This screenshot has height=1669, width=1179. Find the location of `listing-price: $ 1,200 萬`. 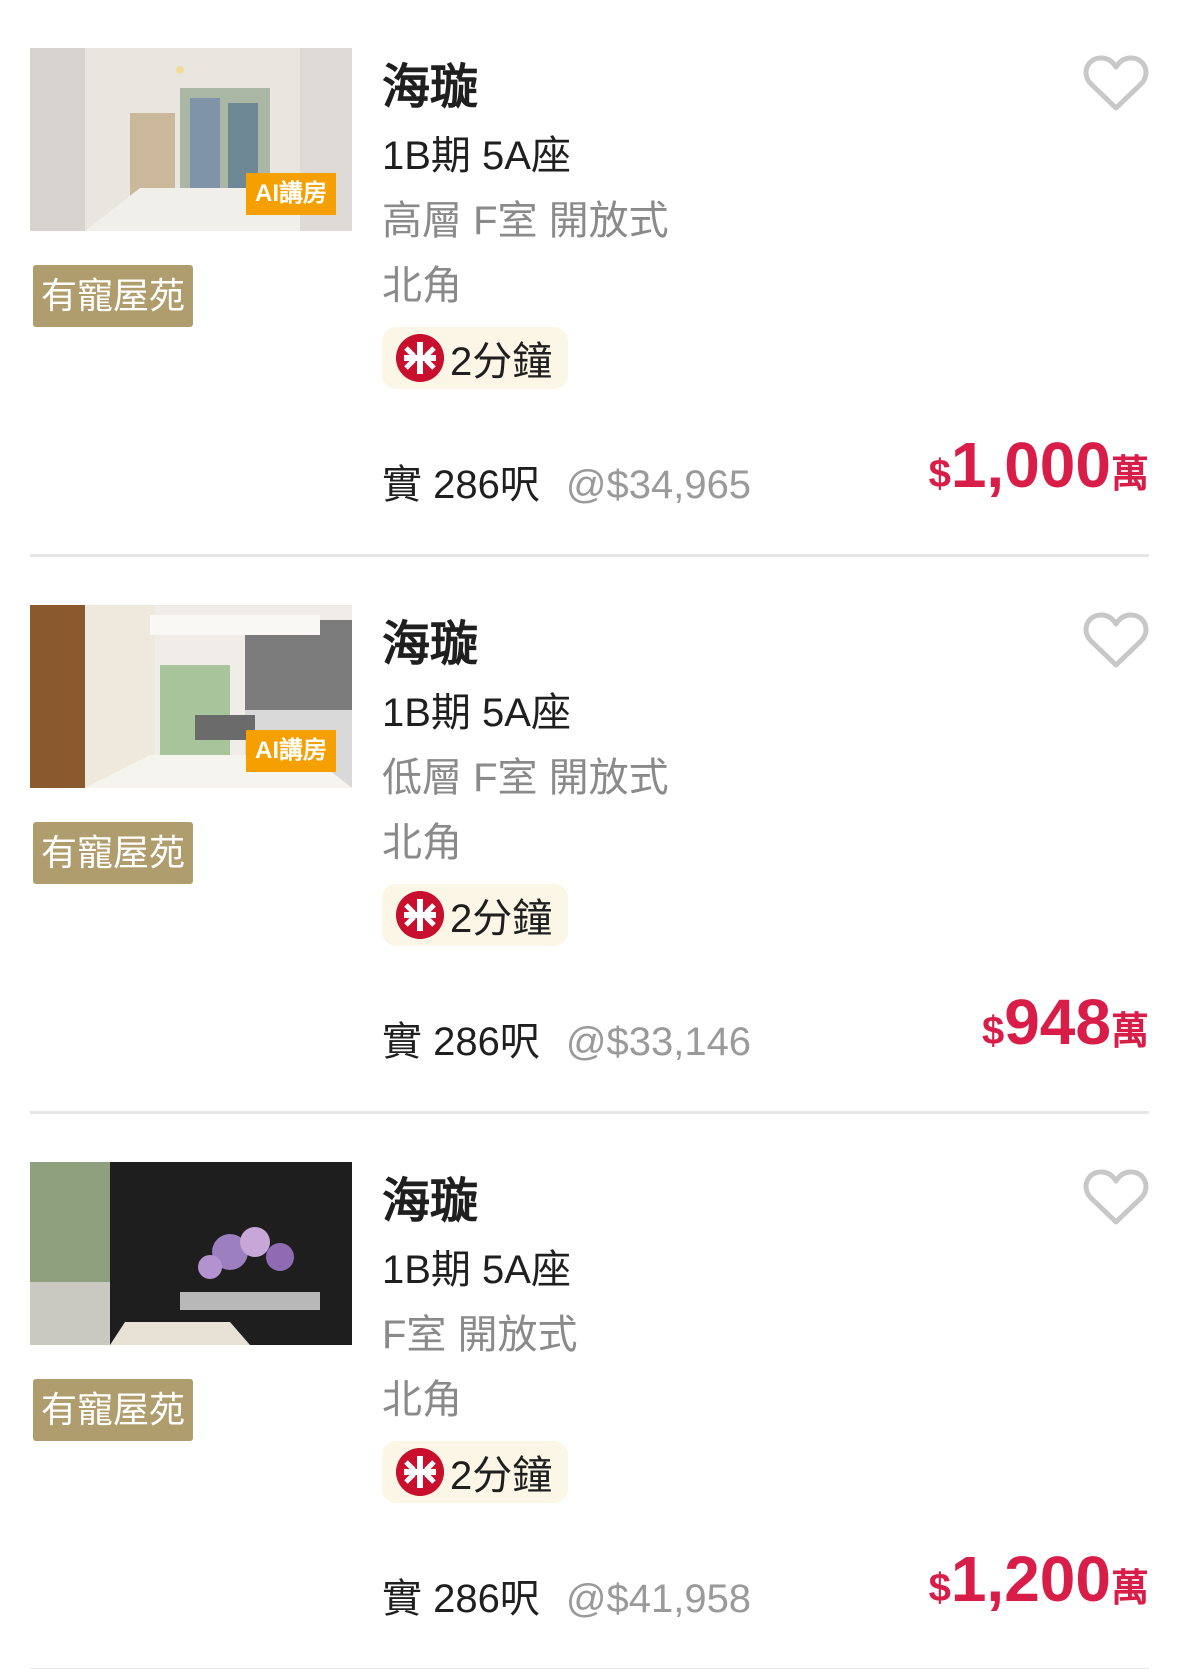

listing-price: $ 1,200 萬 is located at coordinates (1039, 1579).